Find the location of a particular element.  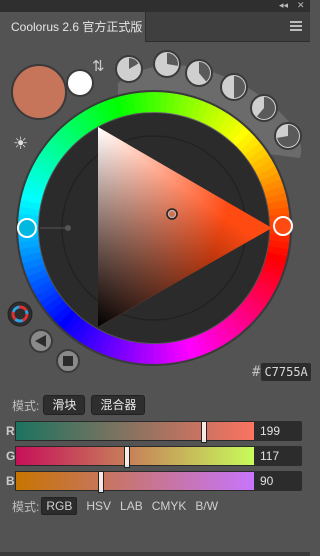

mode-bar-label: 模式: is located at coordinates (26, 405).